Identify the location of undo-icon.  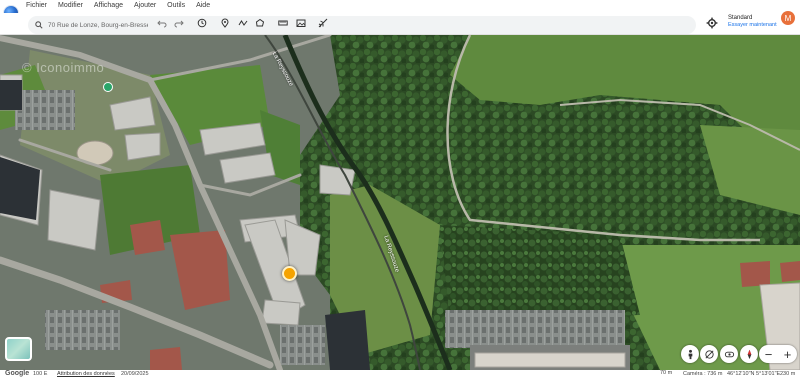
(162, 23).